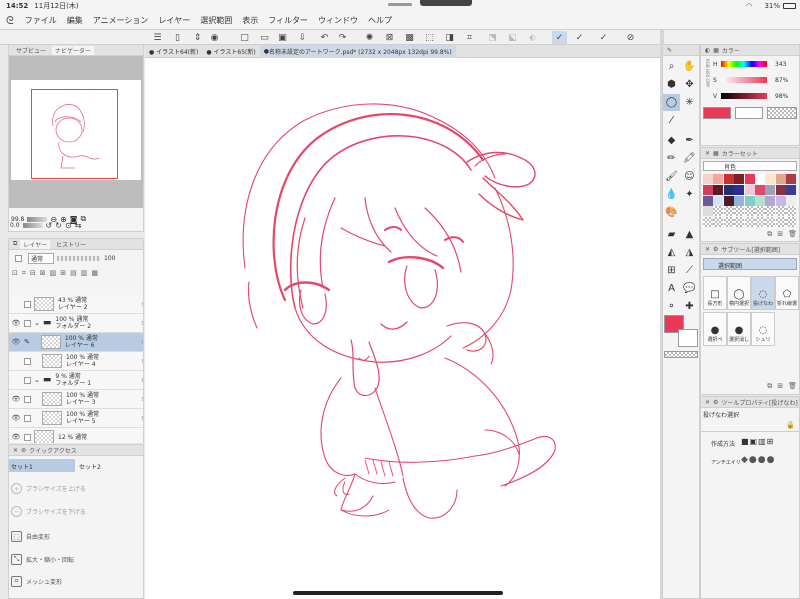 The height and width of the screenshot is (599, 800). I want to click on perspective-ruler-icon: ⊘, so click(630, 37).